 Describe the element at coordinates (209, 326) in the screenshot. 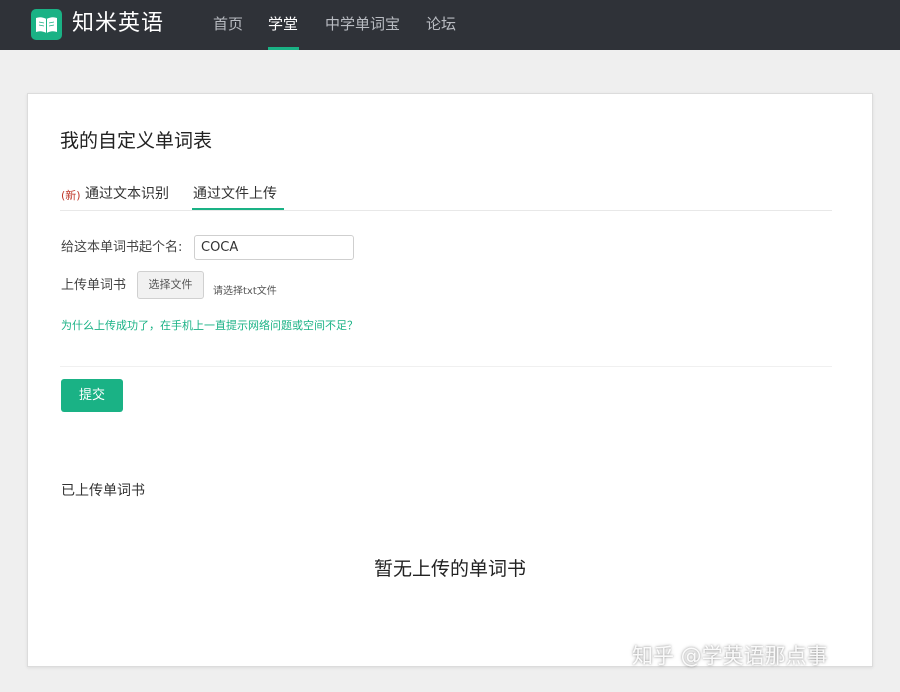

I see `upload-help-link: 为什么上传成功了，在手机上一直提示网络问题或空间不足？` at that location.